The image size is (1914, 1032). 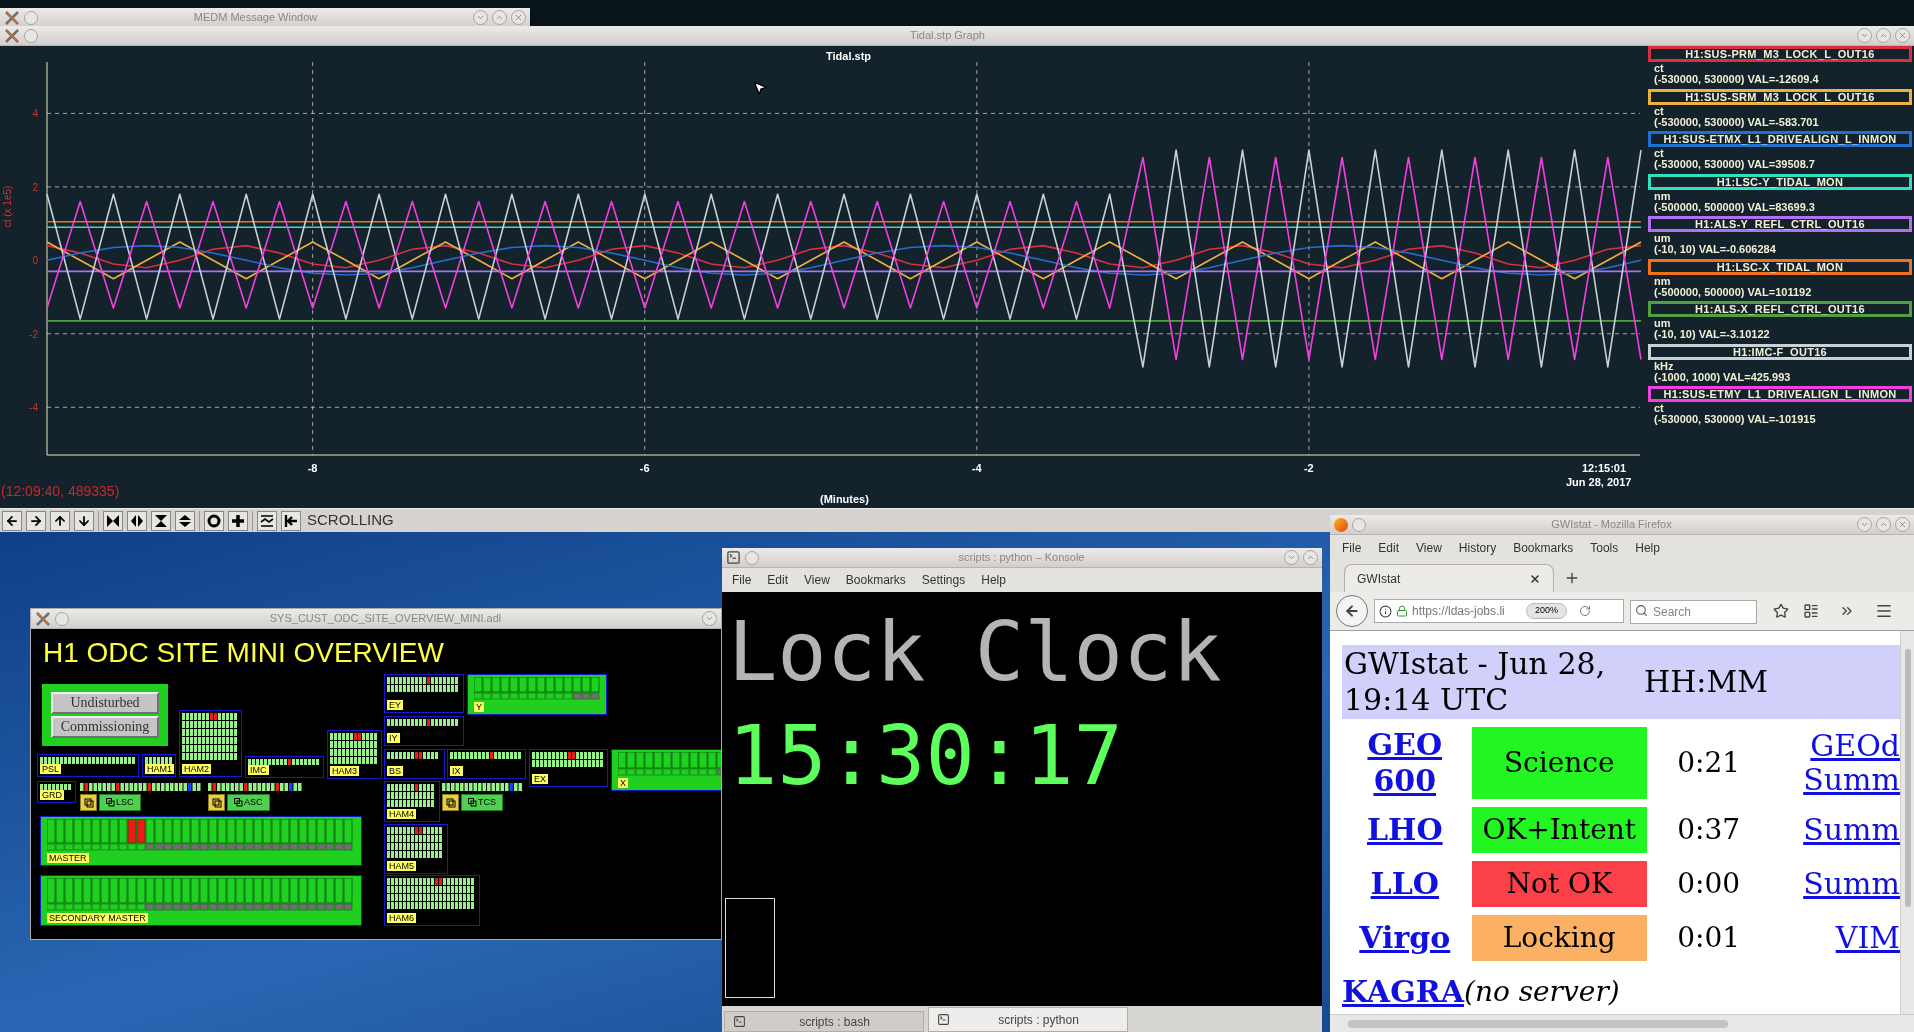 What do you see at coordinates (1734, 207) in the screenshot?
I see `channel-range: (-500000, 500000) VAL=83699.3` at bounding box center [1734, 207].